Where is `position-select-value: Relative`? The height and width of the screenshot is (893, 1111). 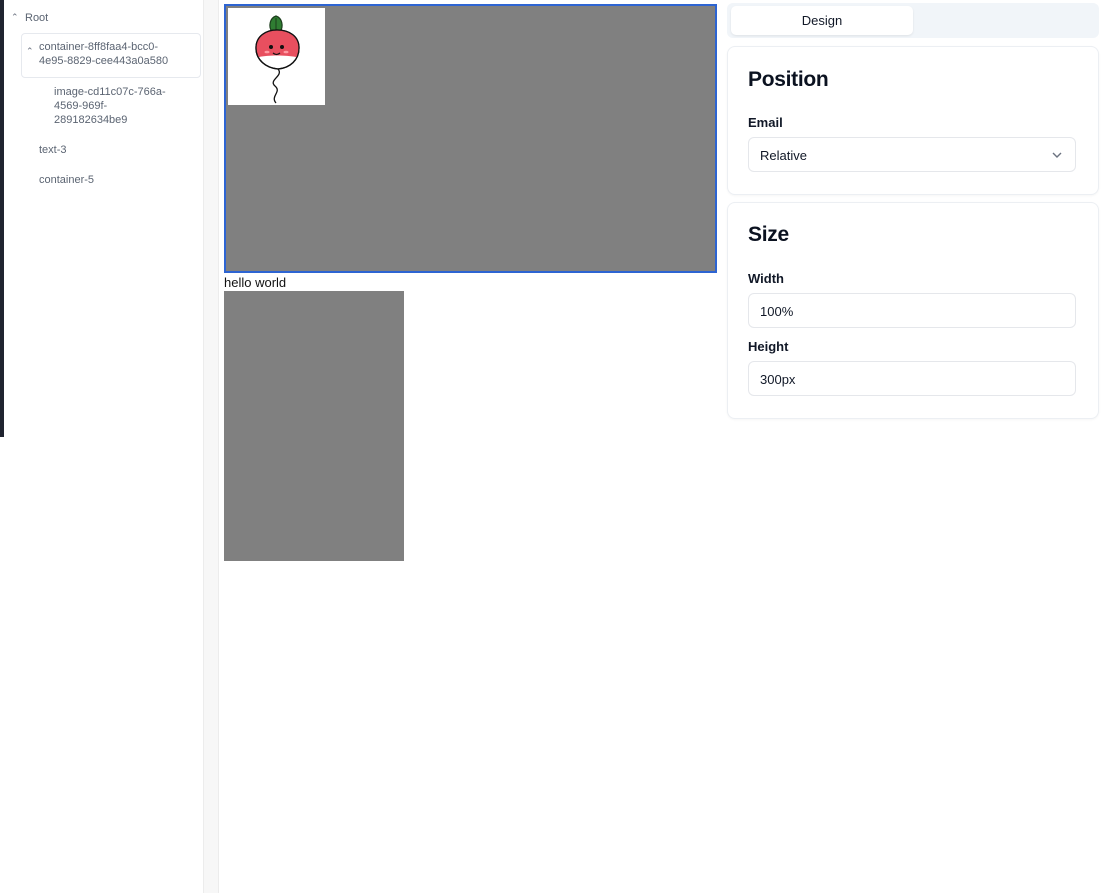
position-select-value: Relative is located at coordinates (783, 155).